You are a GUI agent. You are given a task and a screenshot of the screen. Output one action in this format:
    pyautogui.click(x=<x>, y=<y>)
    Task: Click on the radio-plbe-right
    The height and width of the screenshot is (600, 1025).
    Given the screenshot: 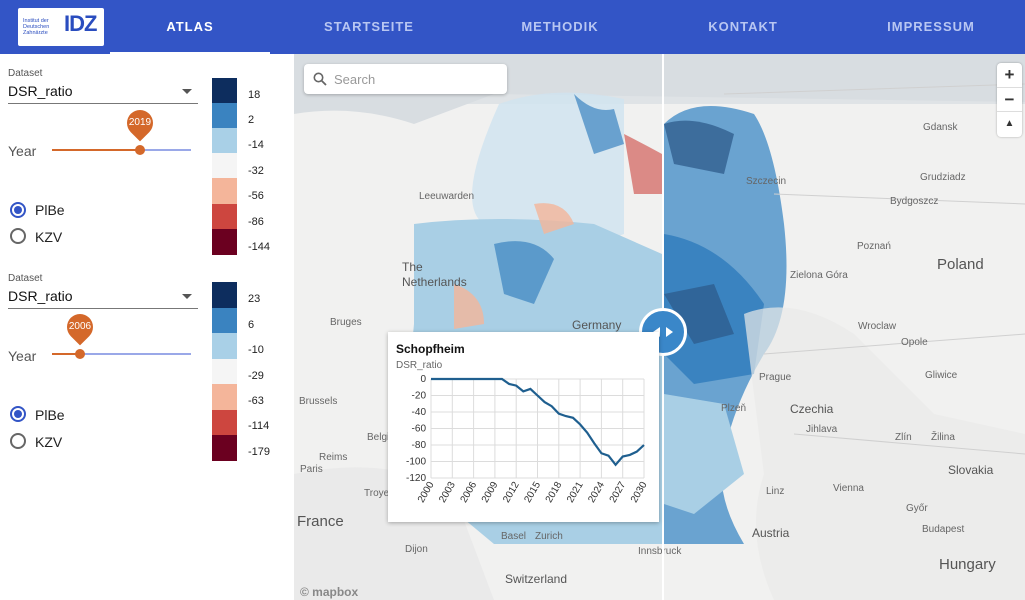 What is the action you would take?
    pyautogui.click(x=18, y=414)
    